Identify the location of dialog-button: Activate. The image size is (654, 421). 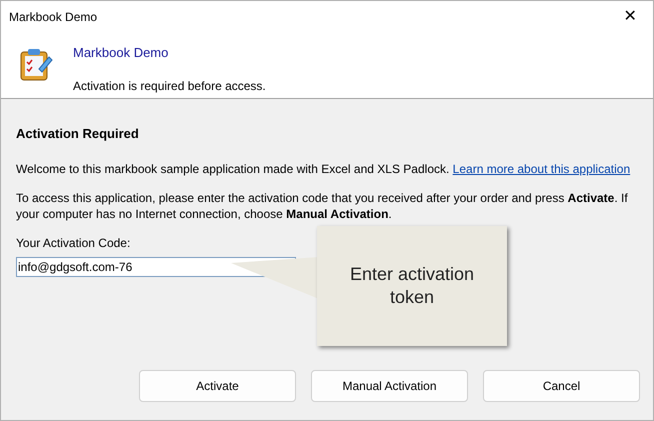
(217, 386).